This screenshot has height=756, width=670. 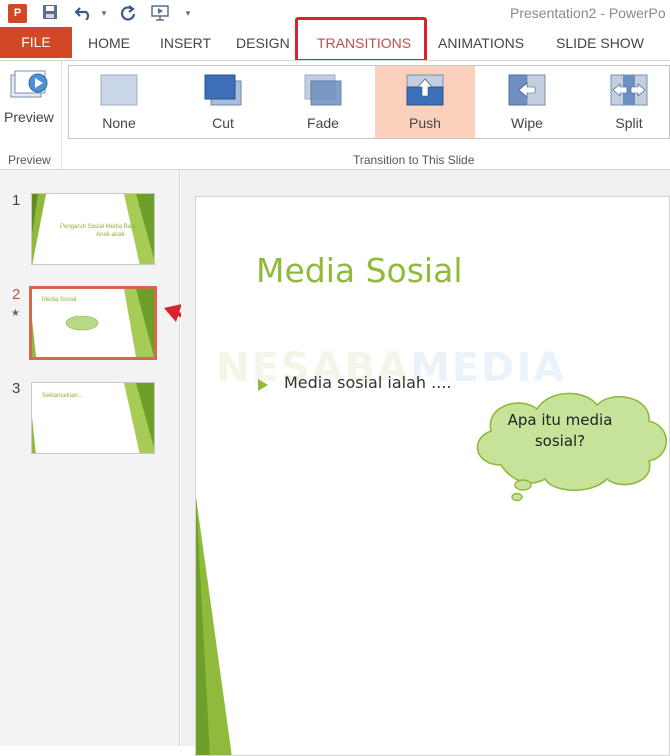 I want to click on undo-icon, so click(x=84, y=13).